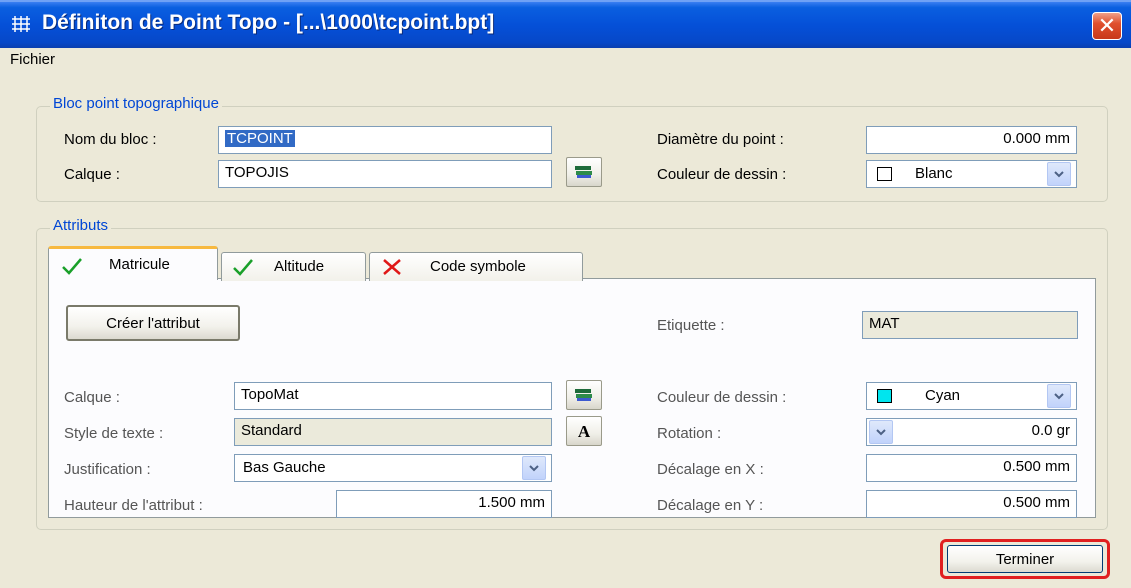  Describe the element at coordinates (385, 140) in the screenshot. I see `nom-du-bloc-input: TCPOINT` at that location.